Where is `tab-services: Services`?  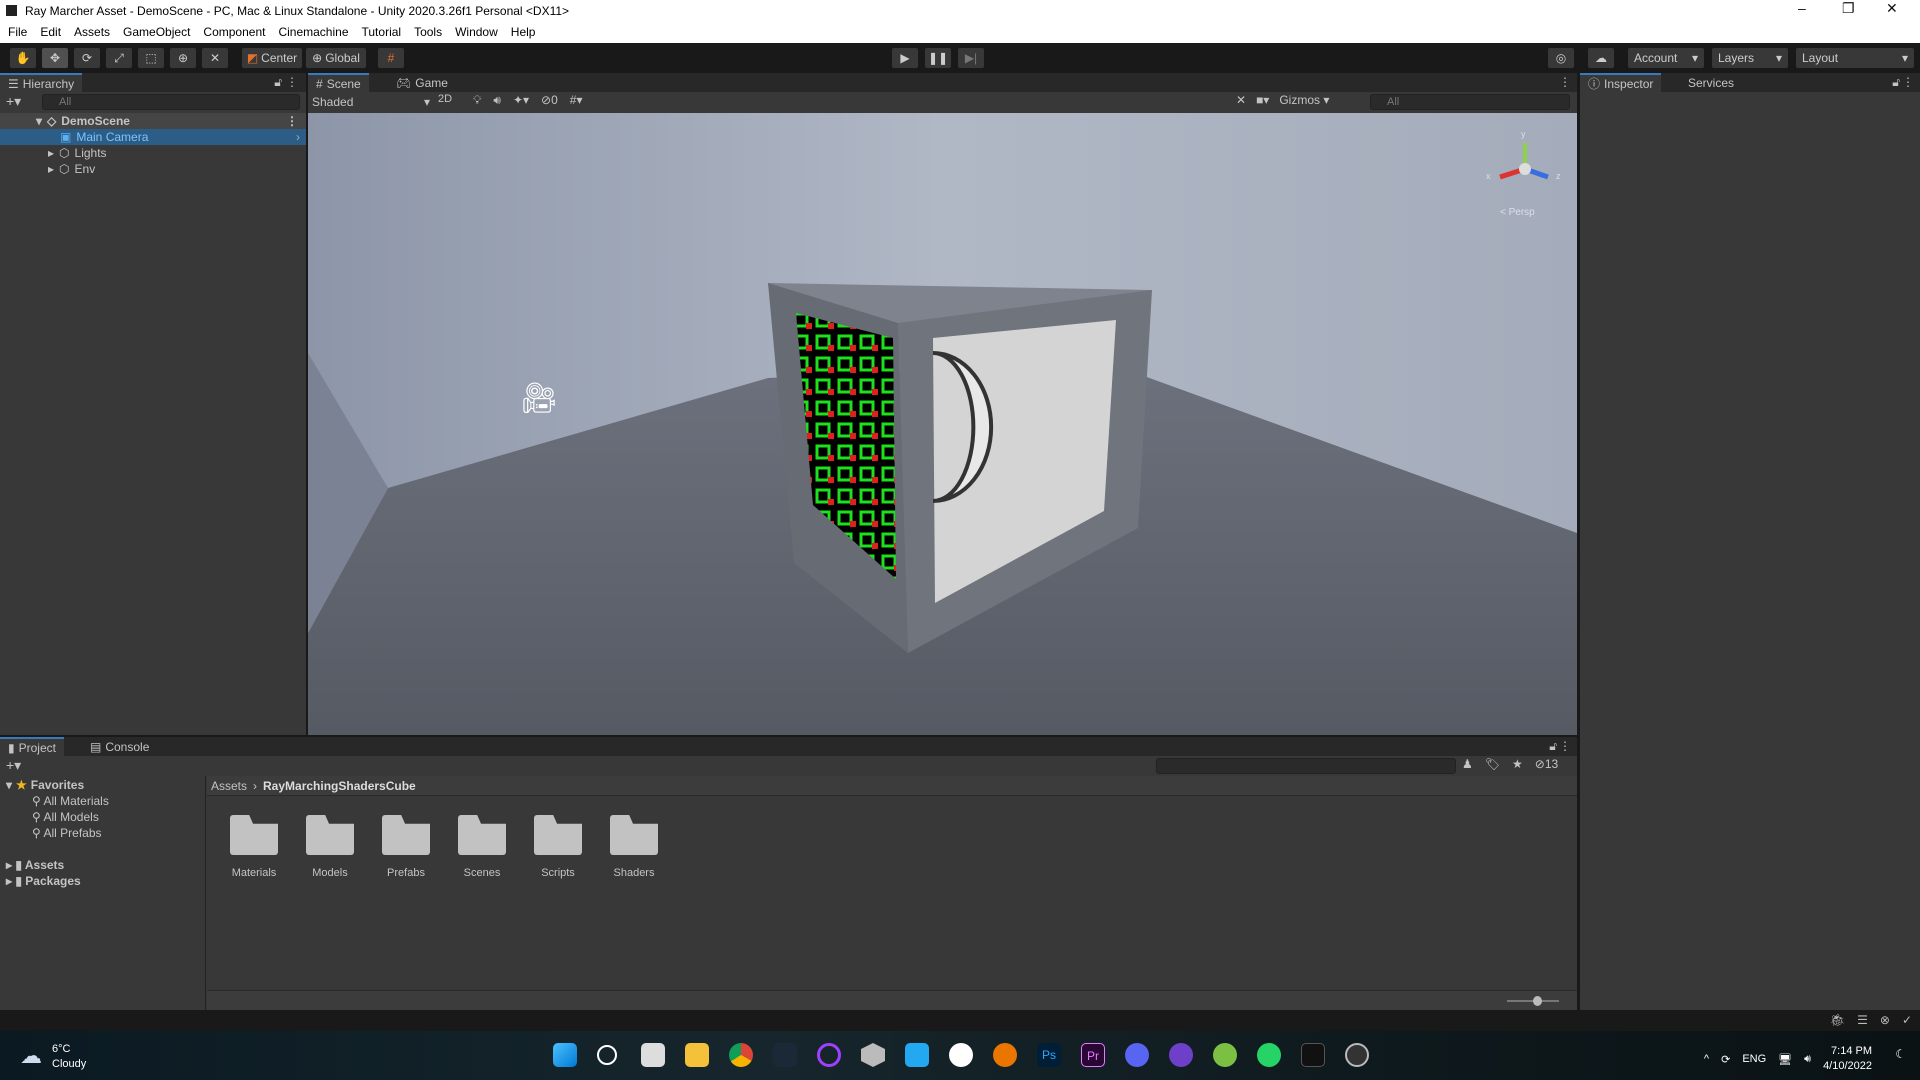 tab-services: Services is located at coordinates (1711, 82).